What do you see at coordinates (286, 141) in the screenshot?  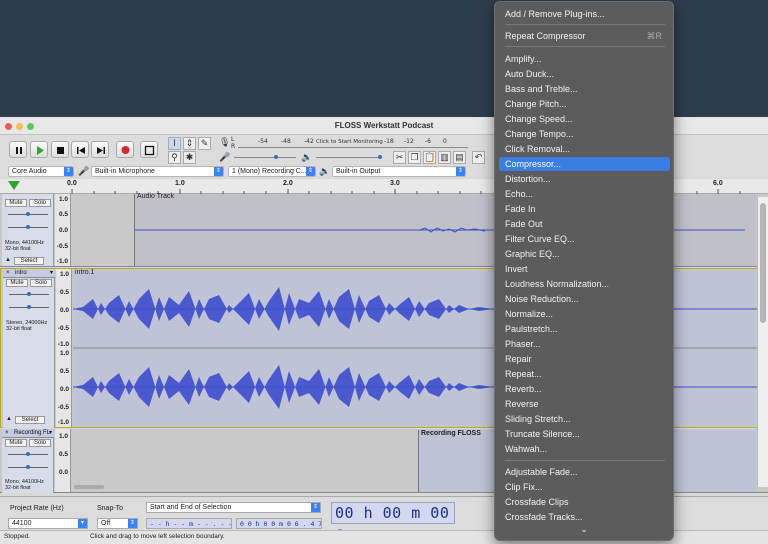 I see `meter-tick: -48` at bounding box center [286, 141].